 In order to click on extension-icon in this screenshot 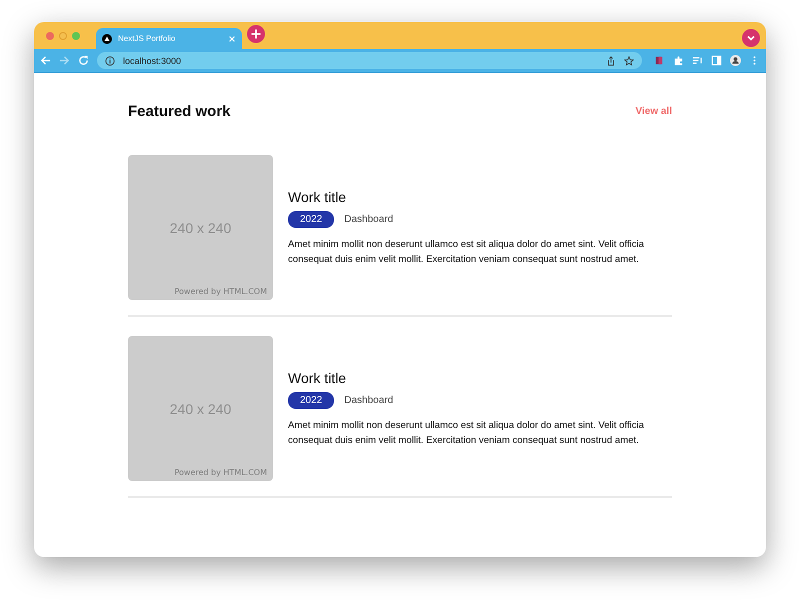, I will do `click(659, 60)`.